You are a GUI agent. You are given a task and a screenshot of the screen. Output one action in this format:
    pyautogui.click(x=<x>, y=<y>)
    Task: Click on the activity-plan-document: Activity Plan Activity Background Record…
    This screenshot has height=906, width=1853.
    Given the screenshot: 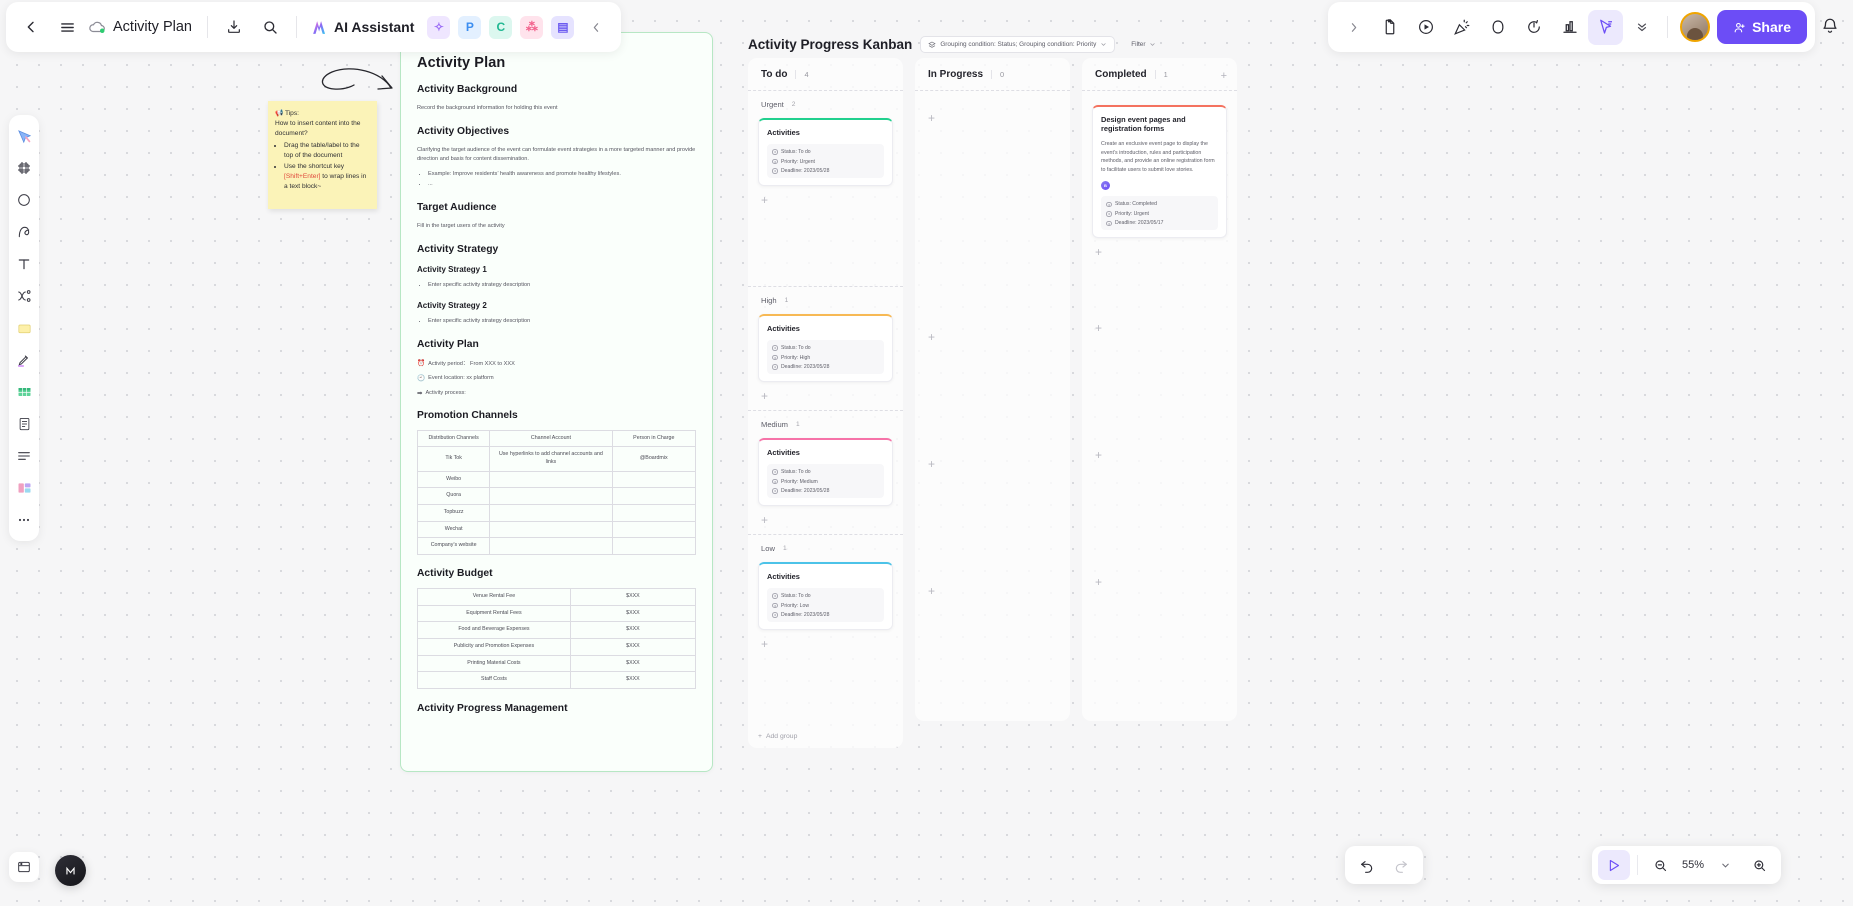 What is the action you would take?
    pyautogui.click(x=556, y=402)
    